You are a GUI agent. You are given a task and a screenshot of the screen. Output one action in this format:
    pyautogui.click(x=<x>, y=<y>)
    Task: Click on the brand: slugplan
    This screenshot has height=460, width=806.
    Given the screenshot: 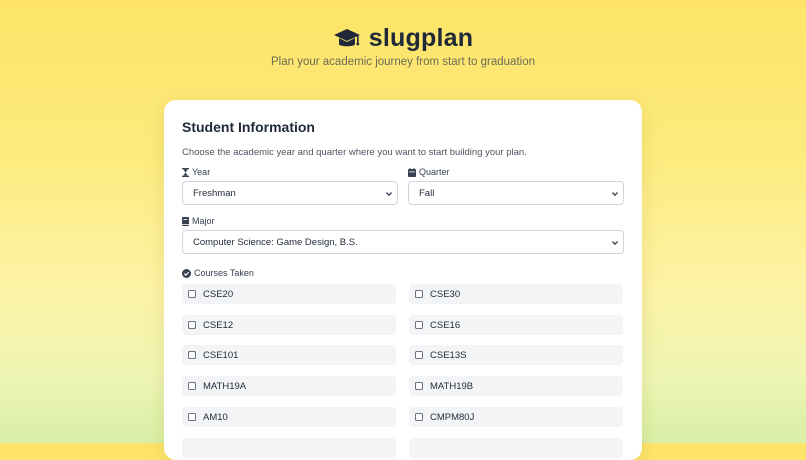 What is the action you would take?
    pyautogui.click(x=403, y=38)
    